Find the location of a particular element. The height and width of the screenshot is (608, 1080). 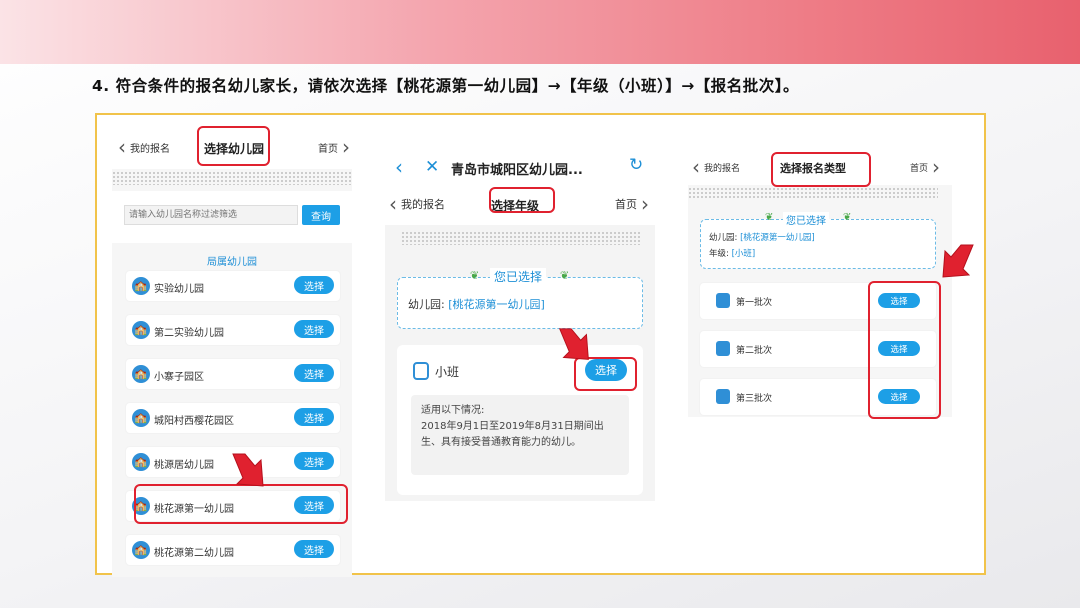

school-name: 桃花源第二幼儿园 is located at coordinates (194, 553).